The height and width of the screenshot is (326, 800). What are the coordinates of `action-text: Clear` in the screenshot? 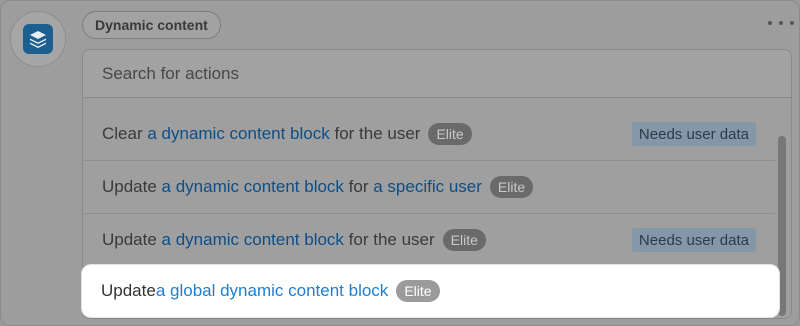 It's located at (125, 133).